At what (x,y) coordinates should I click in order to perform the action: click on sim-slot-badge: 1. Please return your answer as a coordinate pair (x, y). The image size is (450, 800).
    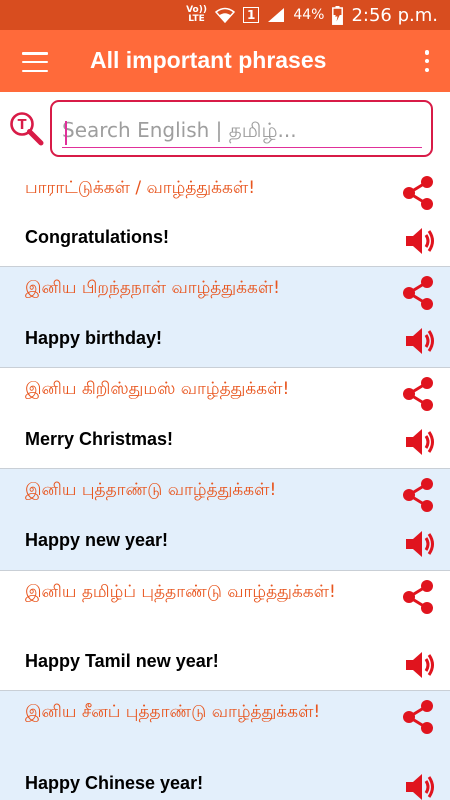
    Looking at the image, I should click on (251, 15).